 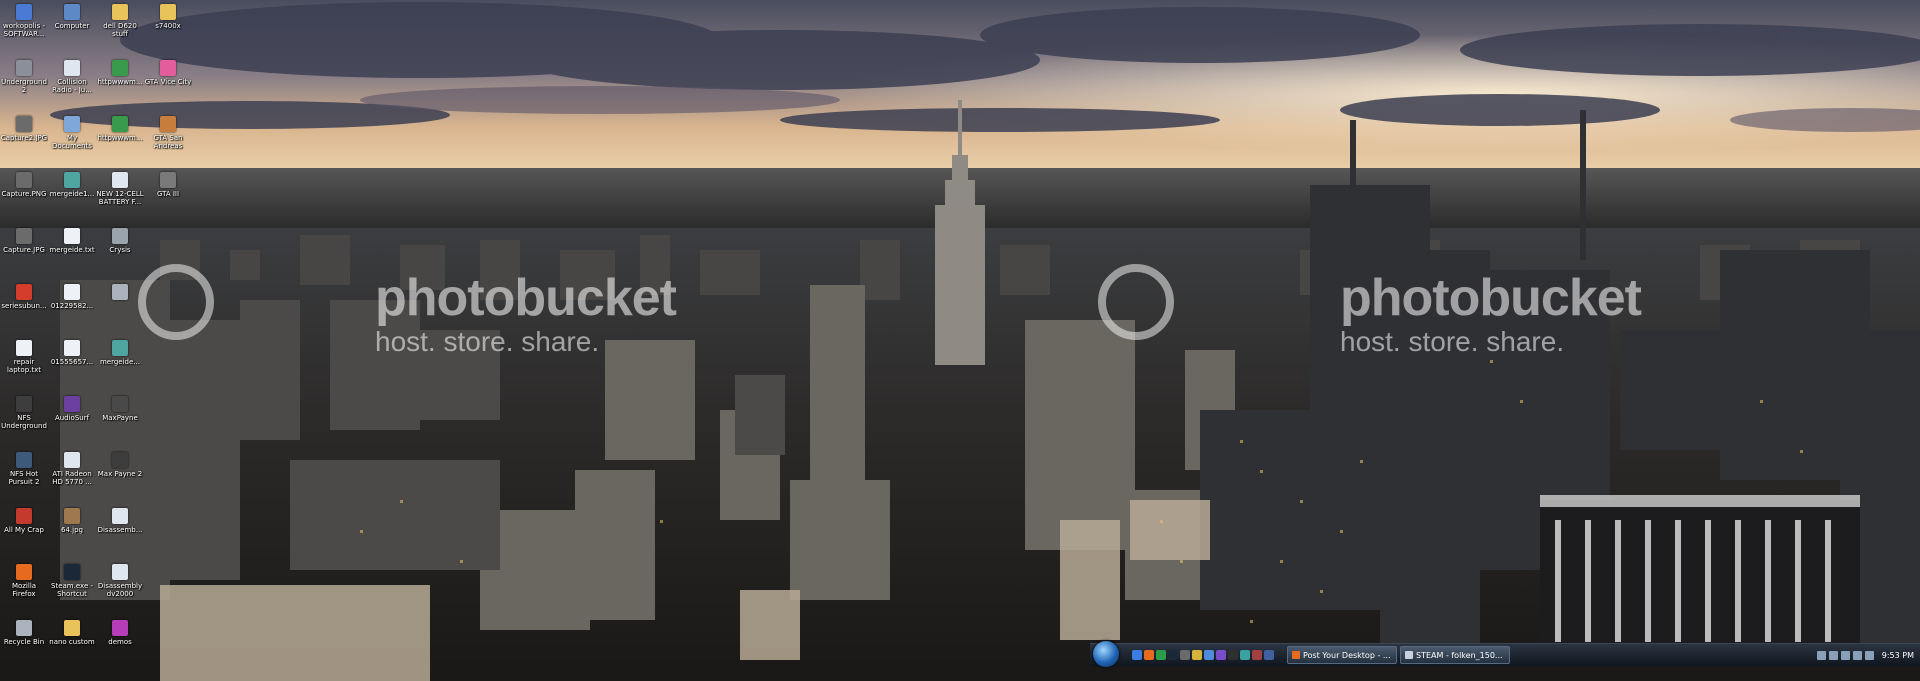 What do you see at coordinates (24, 139) in the screenshot?
I see `desktop-icon: Capture2.JPG` at bounding box center [24, 139].